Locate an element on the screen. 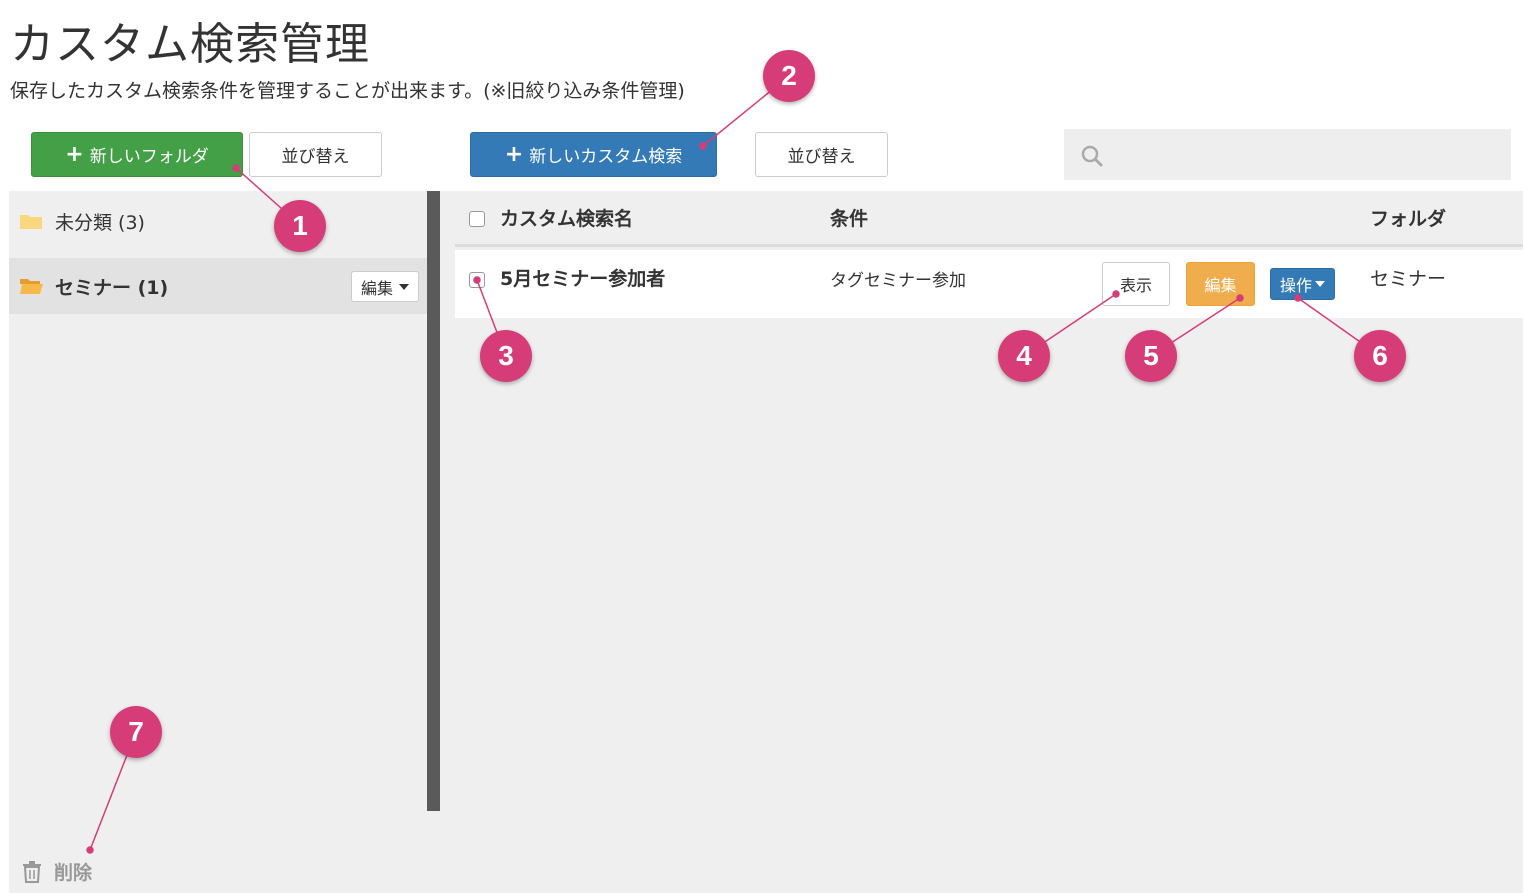 This screenshot has height=893, width=1536. operations-label: 操作 is located at coordinates (1295, 285).